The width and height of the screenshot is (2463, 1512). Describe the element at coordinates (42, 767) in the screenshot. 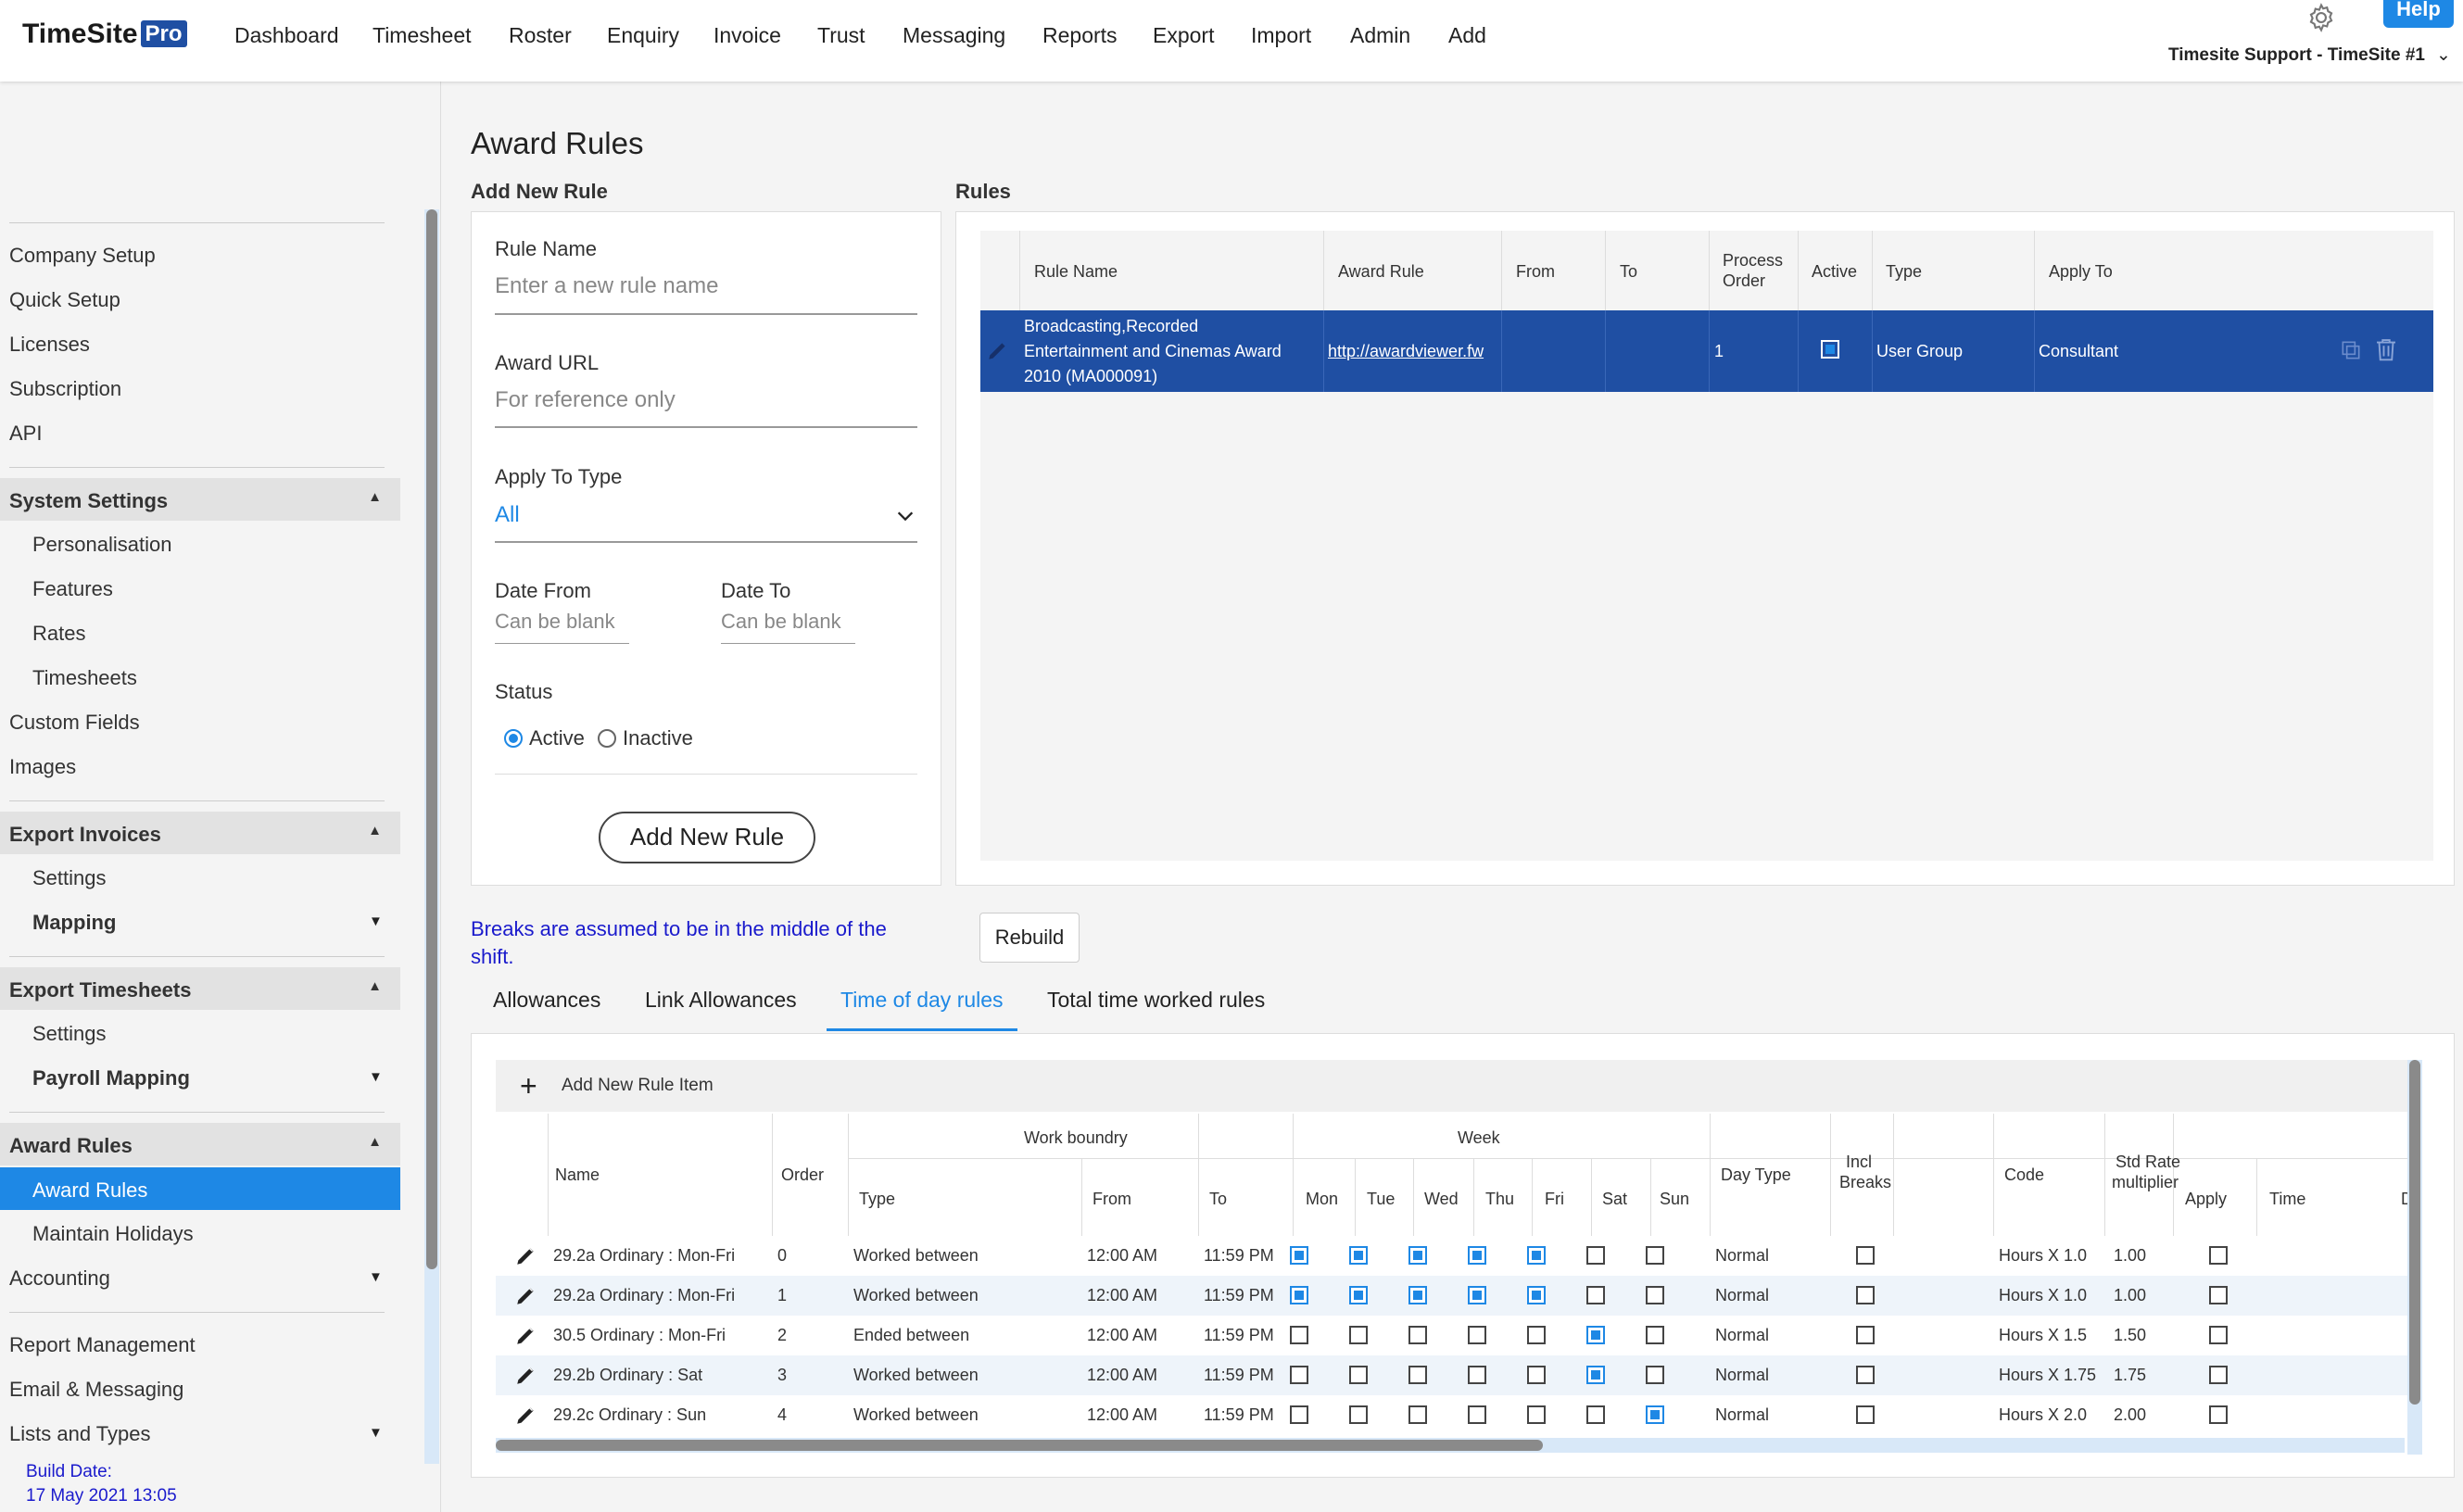

I see `sidebar-item-images: Images` at that location.